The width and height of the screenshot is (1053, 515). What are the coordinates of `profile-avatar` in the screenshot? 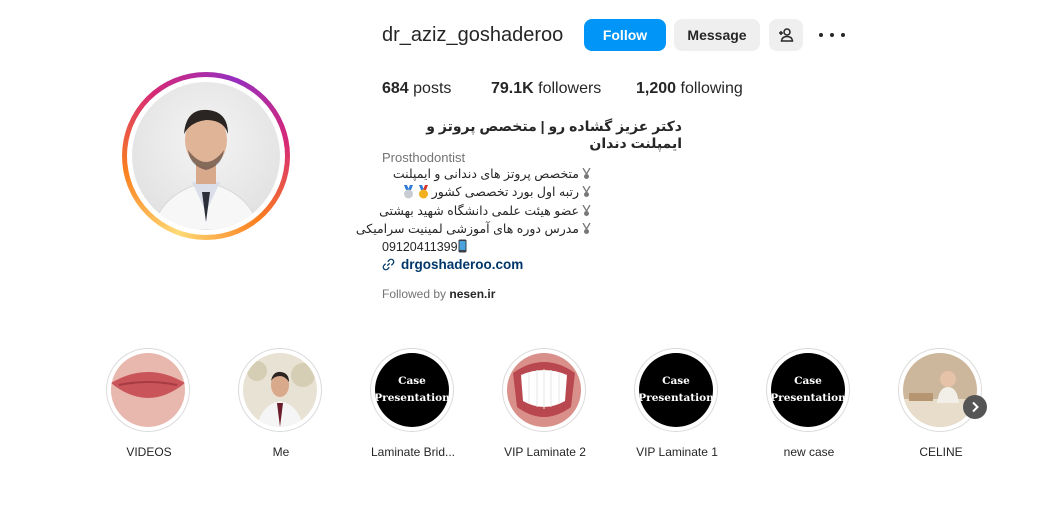 It's located at (206, 156).